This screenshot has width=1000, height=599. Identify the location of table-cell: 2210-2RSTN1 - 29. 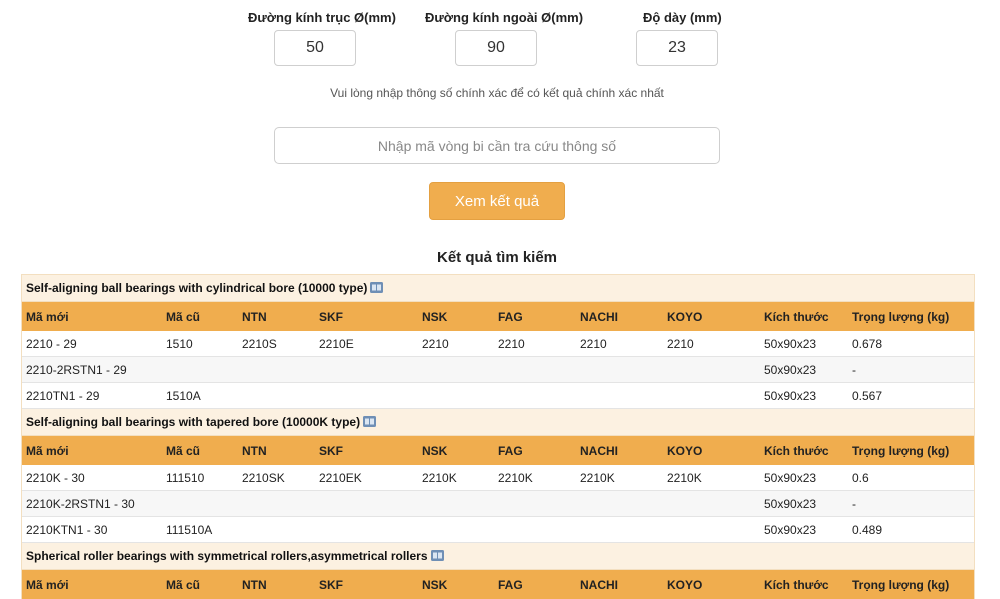
(92, 369).